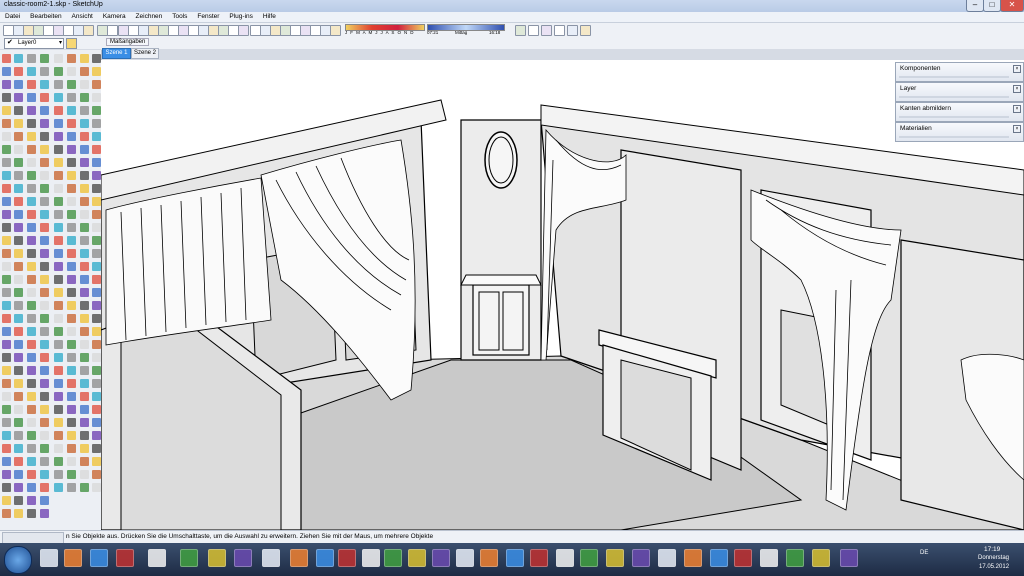 The image size is (1024, 576). I want to click on minimize-button: –, so click(975, 6).